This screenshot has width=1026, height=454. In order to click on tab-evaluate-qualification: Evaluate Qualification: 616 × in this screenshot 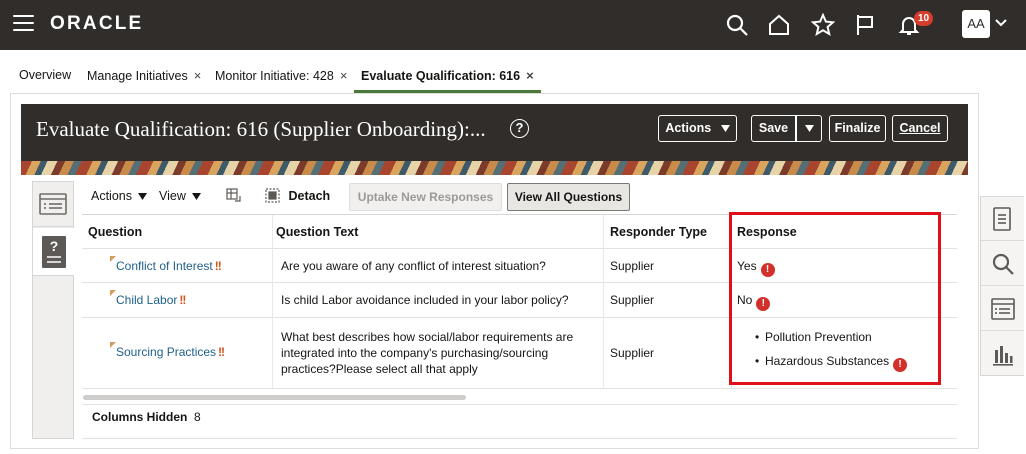, I will do `click(447, 76)`.